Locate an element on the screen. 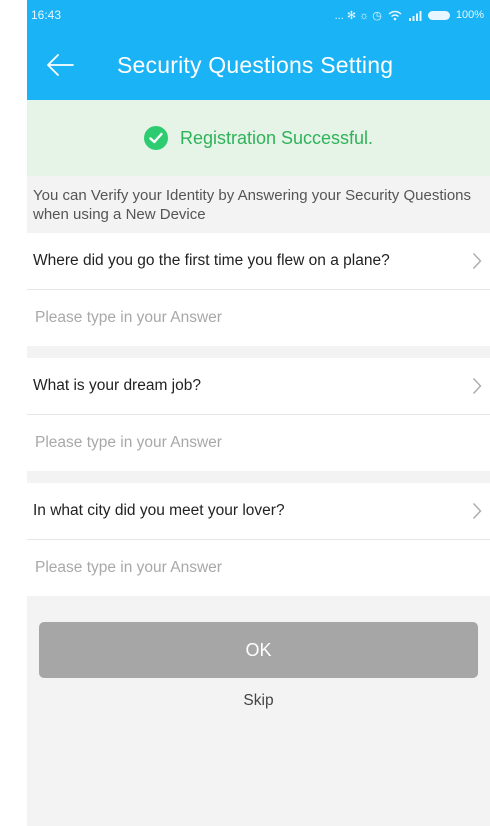 The width and height of the screenshot is (490, 826). battery-icon is located at coordinates (438, 15).